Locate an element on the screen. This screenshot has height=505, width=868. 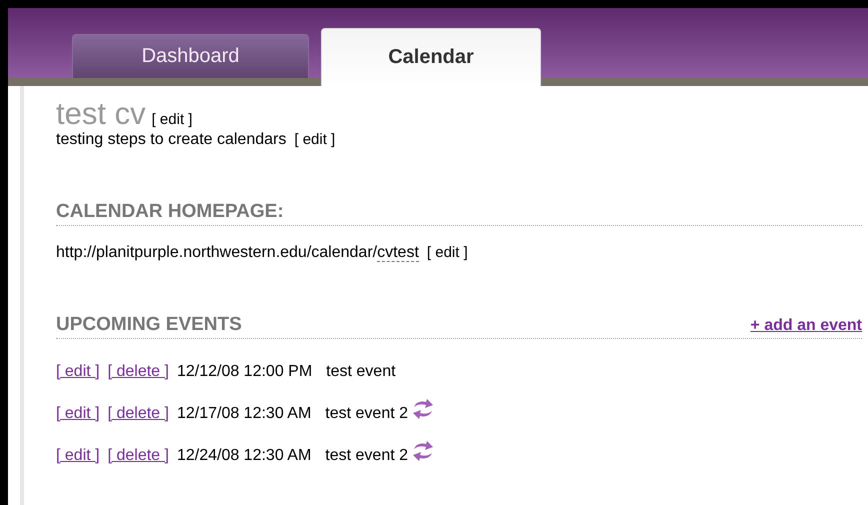
tab: Dashboard is located at coordinates (190, 56).